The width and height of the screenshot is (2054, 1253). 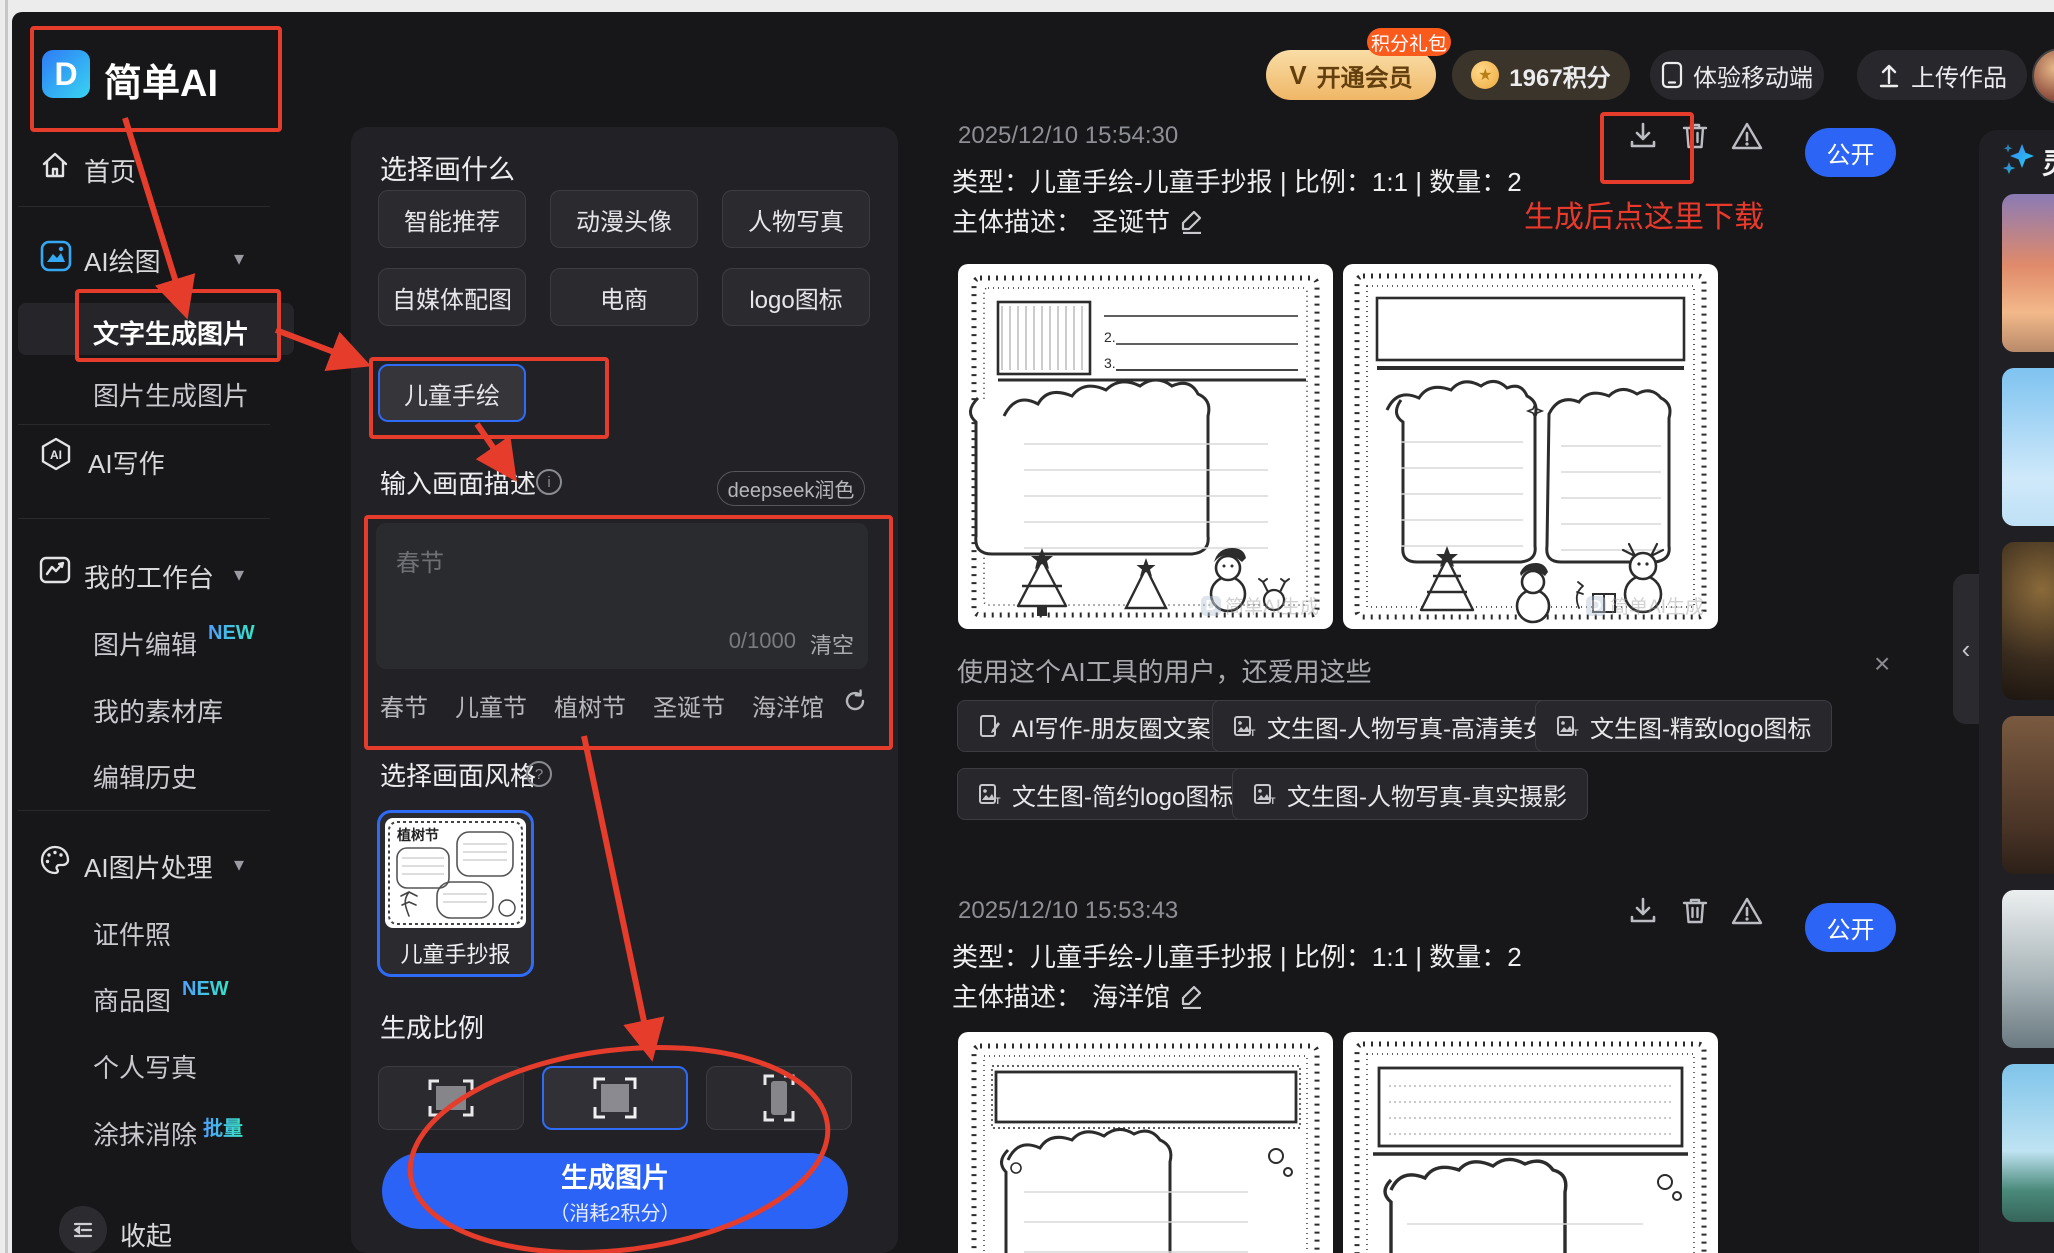 What do you see at coordinates (1737, 75) in the screenshot?
I see `mobile-app-button: 体验移动端` at bounding box center [1737, 75].